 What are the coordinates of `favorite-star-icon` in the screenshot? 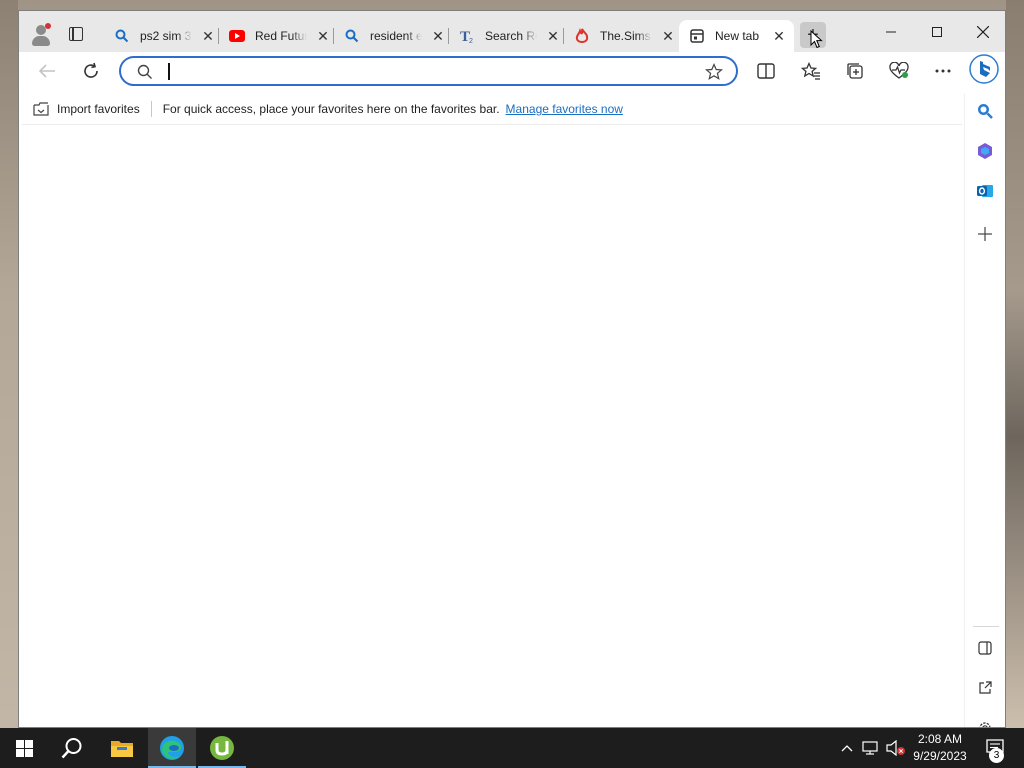 It's located at (714, 72).